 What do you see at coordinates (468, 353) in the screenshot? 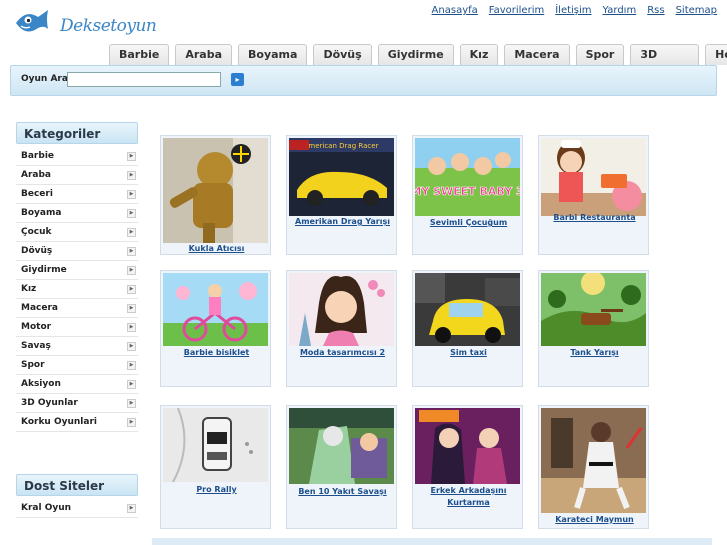
I see `game-title: Sim taxi` at bounding box center [468, 353].